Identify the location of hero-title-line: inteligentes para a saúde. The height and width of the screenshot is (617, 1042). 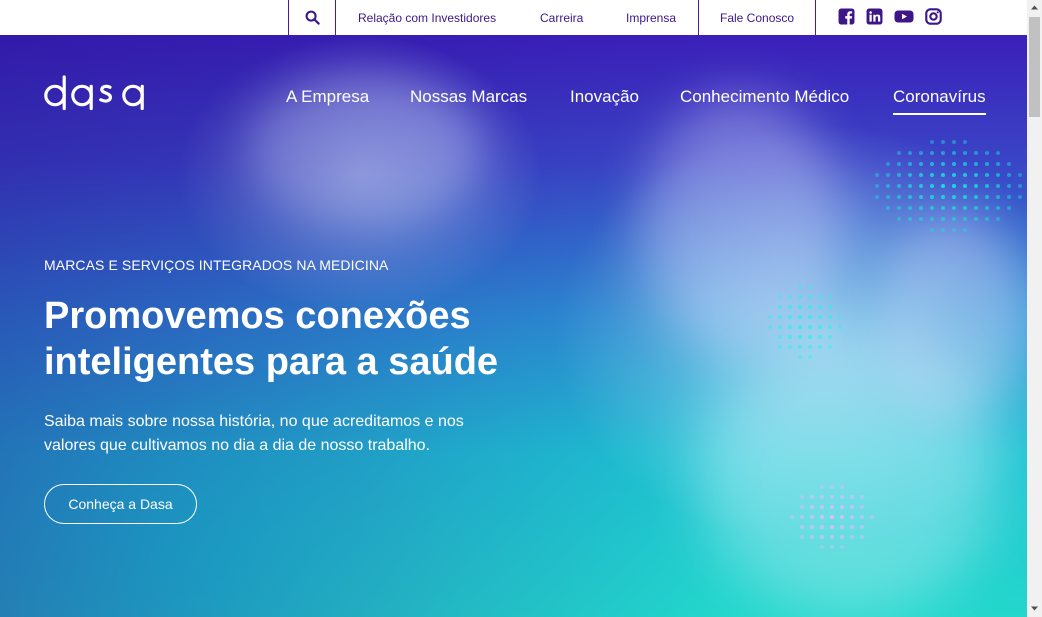
(271, 362).